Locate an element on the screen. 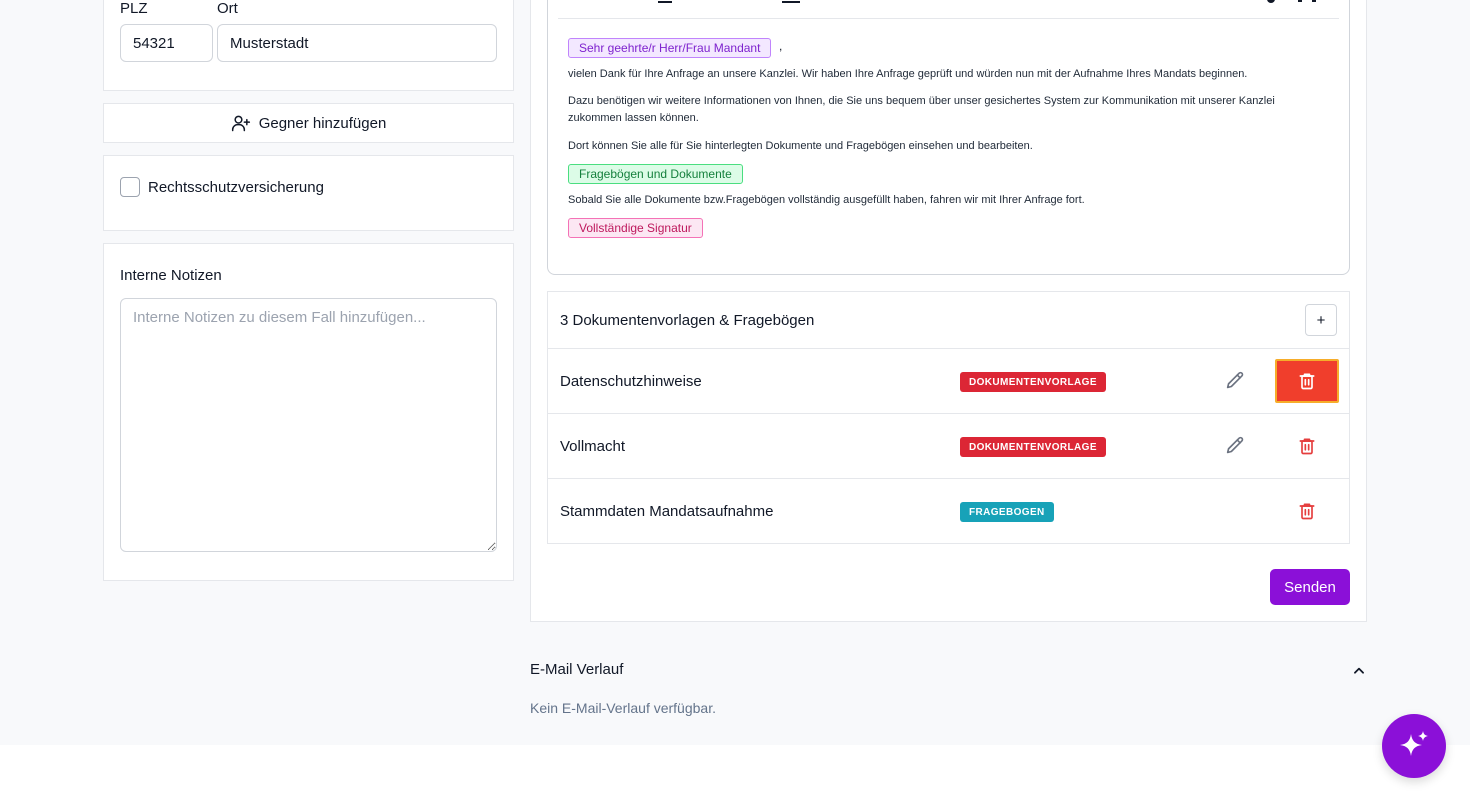 Image resolution: width=1470 pixels, height=802 pixels. user-plus-icon is located at coordinates (241, 123).